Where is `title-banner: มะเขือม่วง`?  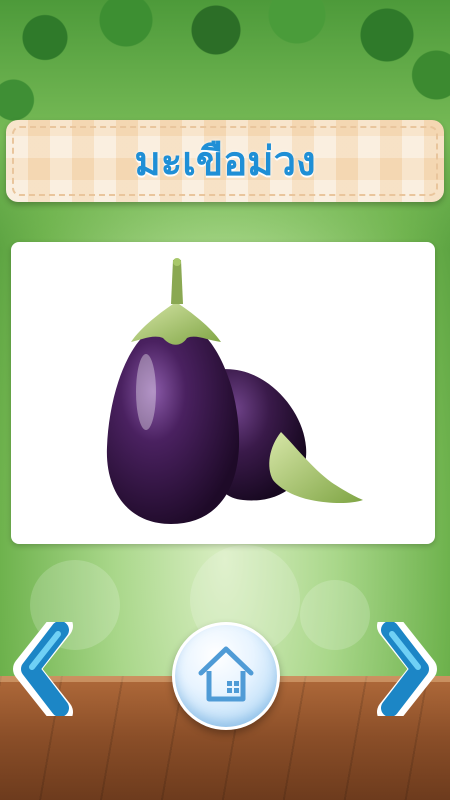 title-banner: มะเขือม่วง is located at coordinates (225, 161).